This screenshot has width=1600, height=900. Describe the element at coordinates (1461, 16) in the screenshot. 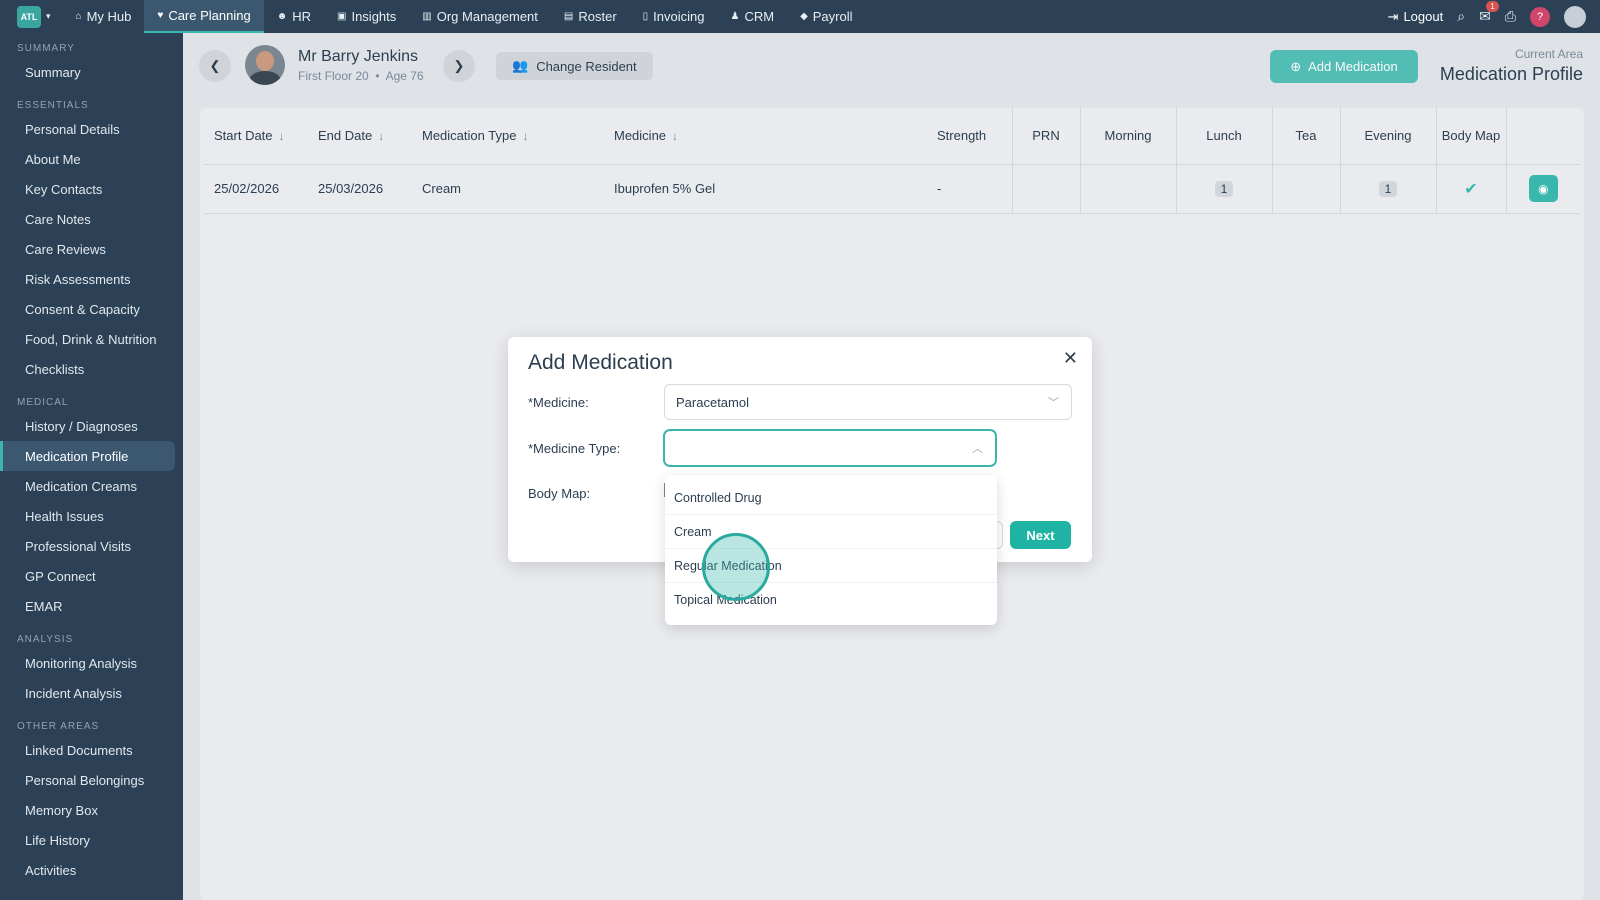

I see `search-icon: ⌕` at that location.